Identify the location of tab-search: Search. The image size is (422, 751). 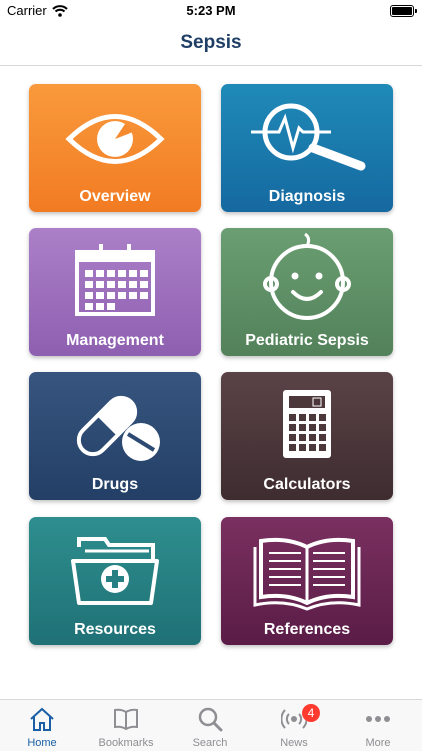
(210, 725).